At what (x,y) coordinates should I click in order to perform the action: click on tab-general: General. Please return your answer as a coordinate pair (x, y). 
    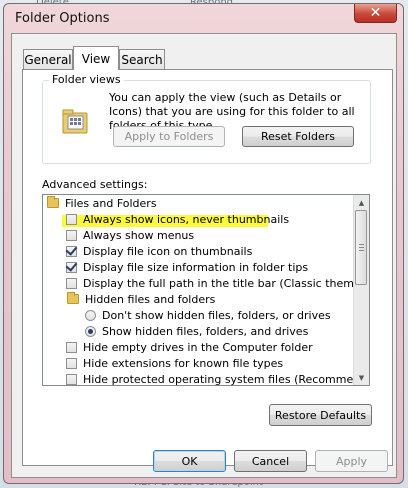
    Looking at the image, I should click on (48, 59).